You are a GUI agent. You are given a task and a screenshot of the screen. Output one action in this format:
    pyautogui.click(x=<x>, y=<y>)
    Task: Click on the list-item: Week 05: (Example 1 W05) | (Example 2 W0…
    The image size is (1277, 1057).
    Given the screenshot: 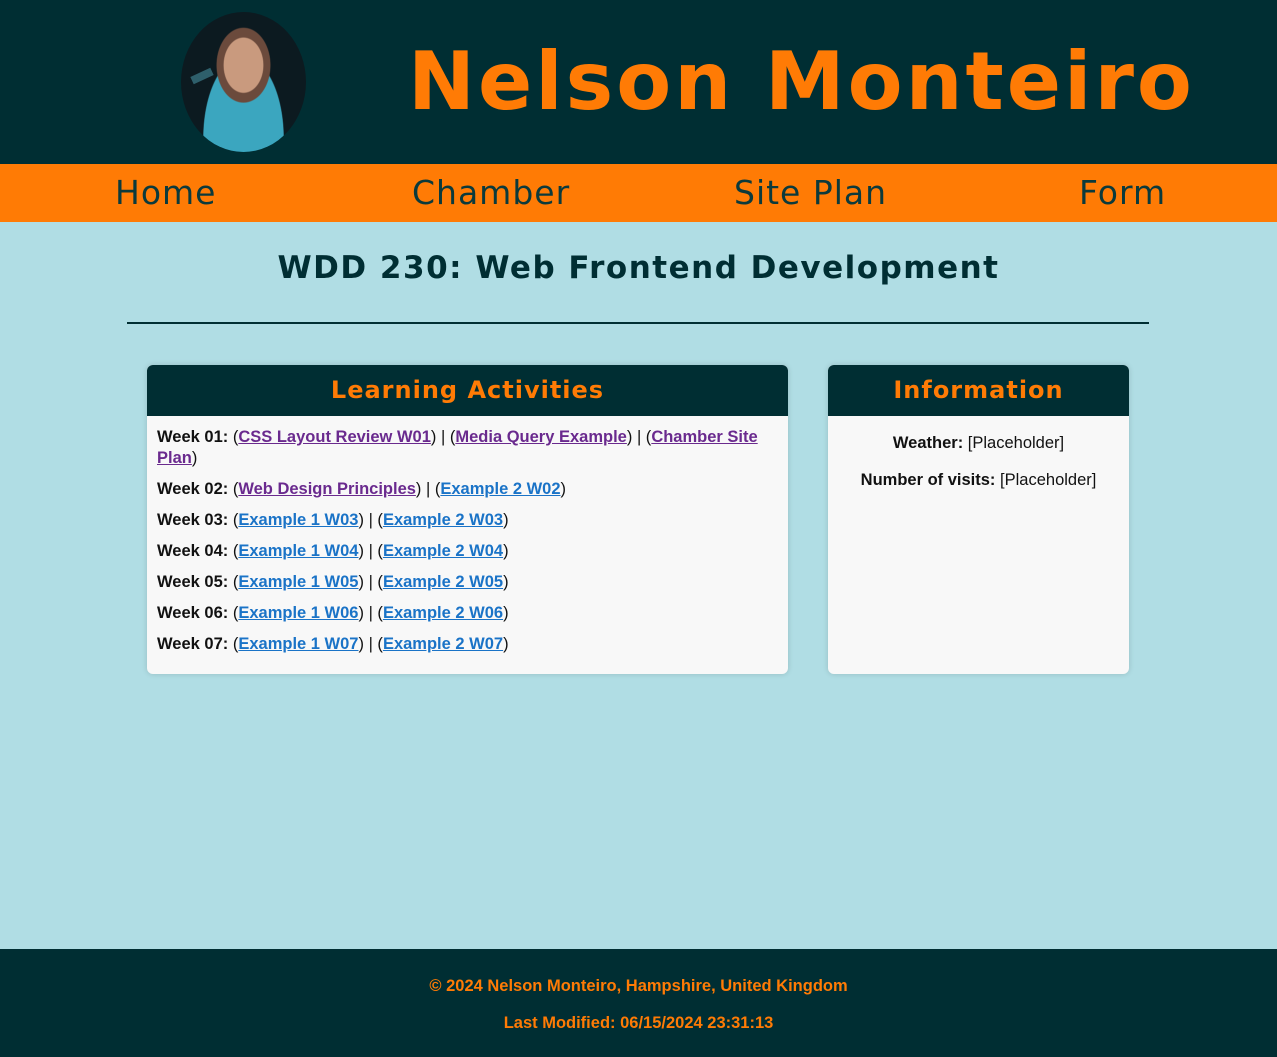 What is the action you would take?
    pyautogui.click(x=333, y=582)
    